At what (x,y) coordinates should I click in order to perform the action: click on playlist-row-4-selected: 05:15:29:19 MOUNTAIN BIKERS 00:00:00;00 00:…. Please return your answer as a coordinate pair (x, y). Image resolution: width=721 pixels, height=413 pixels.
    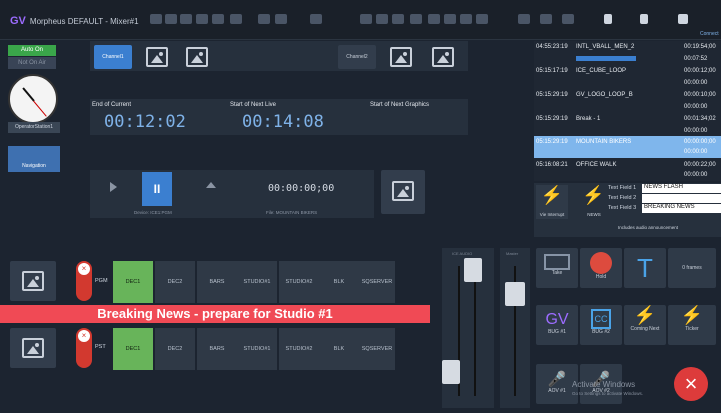
    Looking at the image, I should click on (627, 147).